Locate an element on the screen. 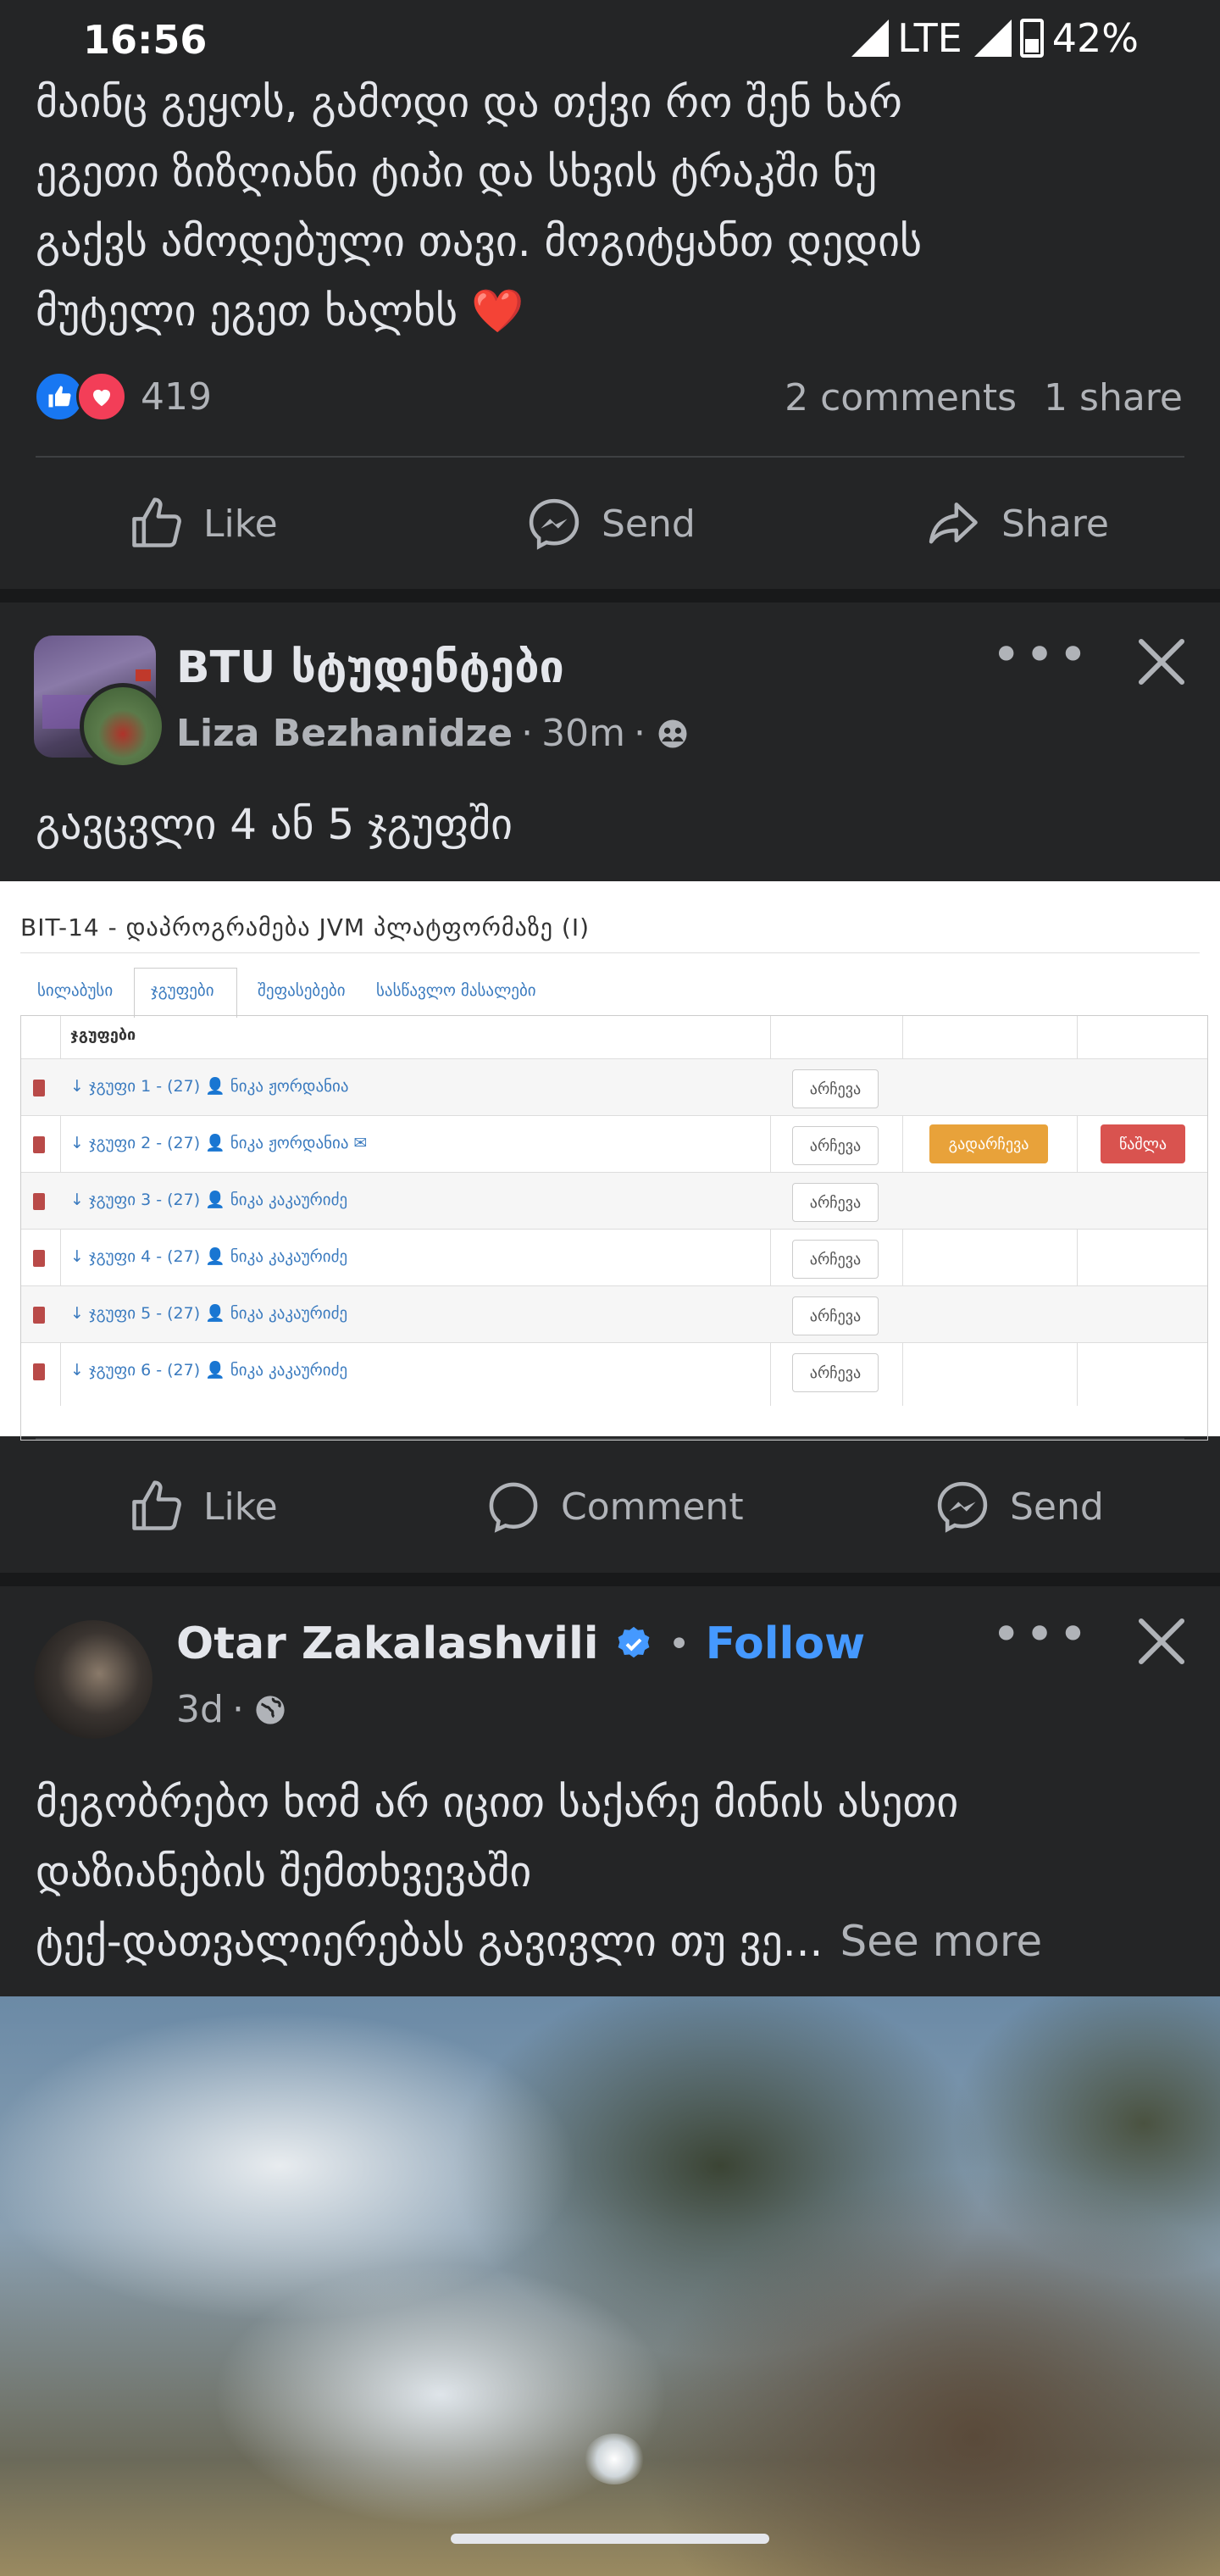 The width and height of the screenshot is (1220, 2576). post1-text-line: ეგეთი ზიზღიანი ტიპი და სხვის ტრაკში ნუ is located at coordinates (457, 172).